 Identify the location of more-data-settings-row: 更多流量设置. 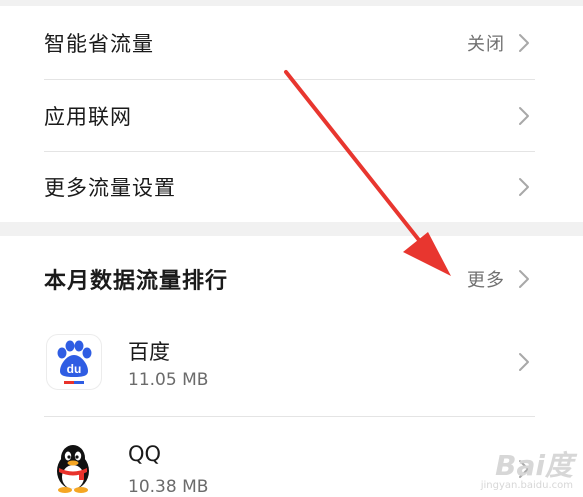
(289, 187).